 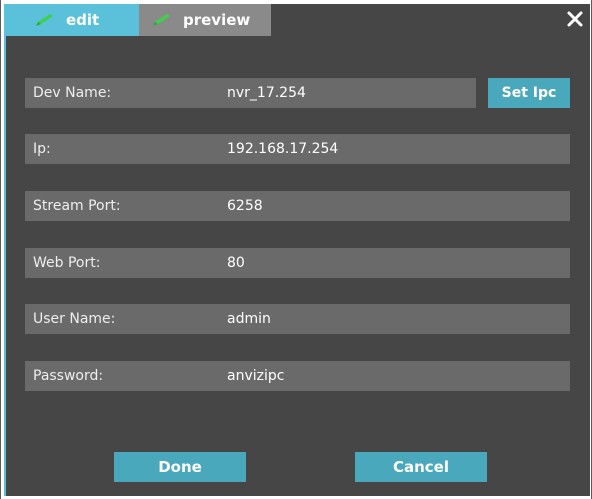 I want to click on done-button: Done, so click(x=180, y=467).